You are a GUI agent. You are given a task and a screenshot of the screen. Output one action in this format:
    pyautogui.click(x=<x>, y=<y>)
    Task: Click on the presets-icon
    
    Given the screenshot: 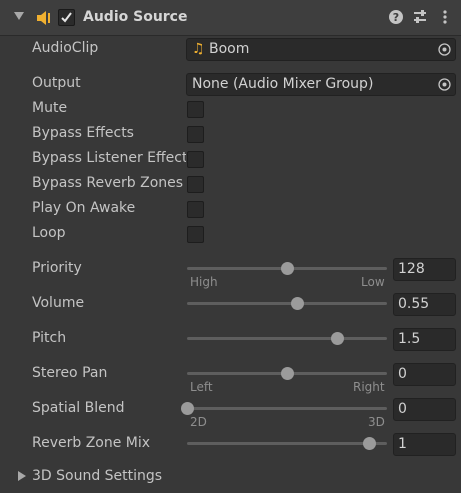 What is the action you would take?
    pyautogui.click(x=420, y=17)
    